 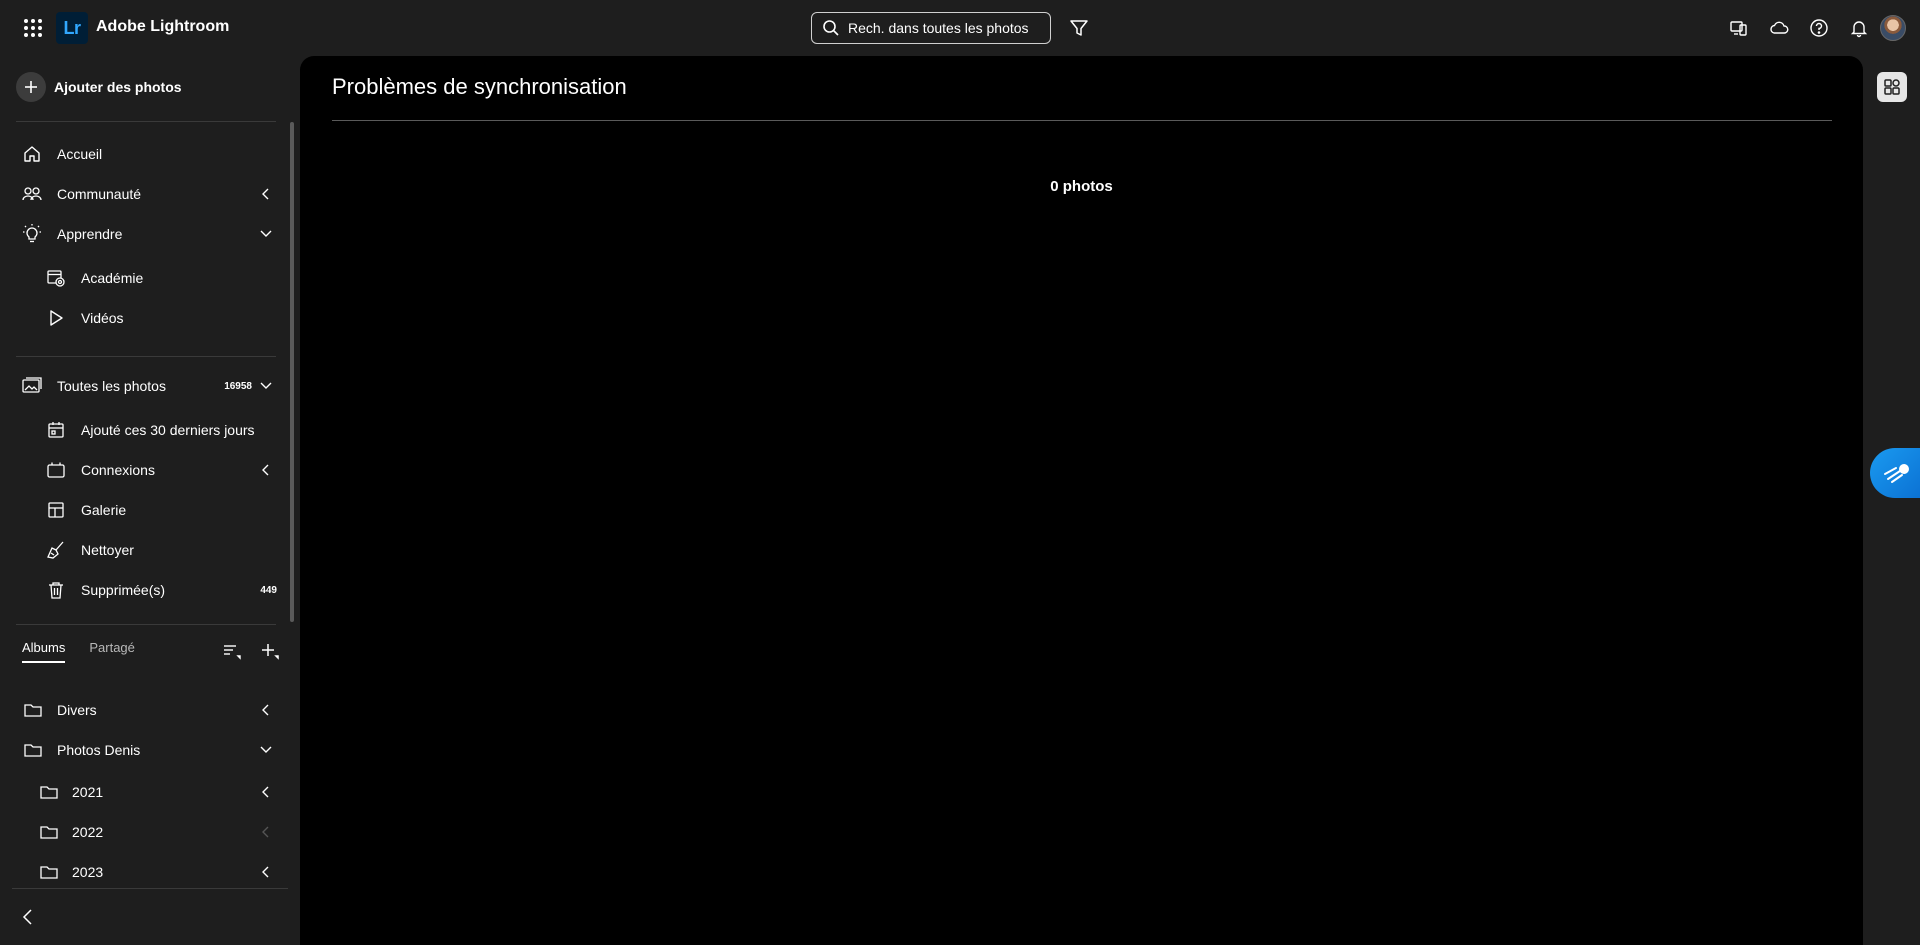 What do you see at coordinates (72, 28) in the screenshot?
I see `lightroom-logo: Lr` at bounding box center [72, 28].